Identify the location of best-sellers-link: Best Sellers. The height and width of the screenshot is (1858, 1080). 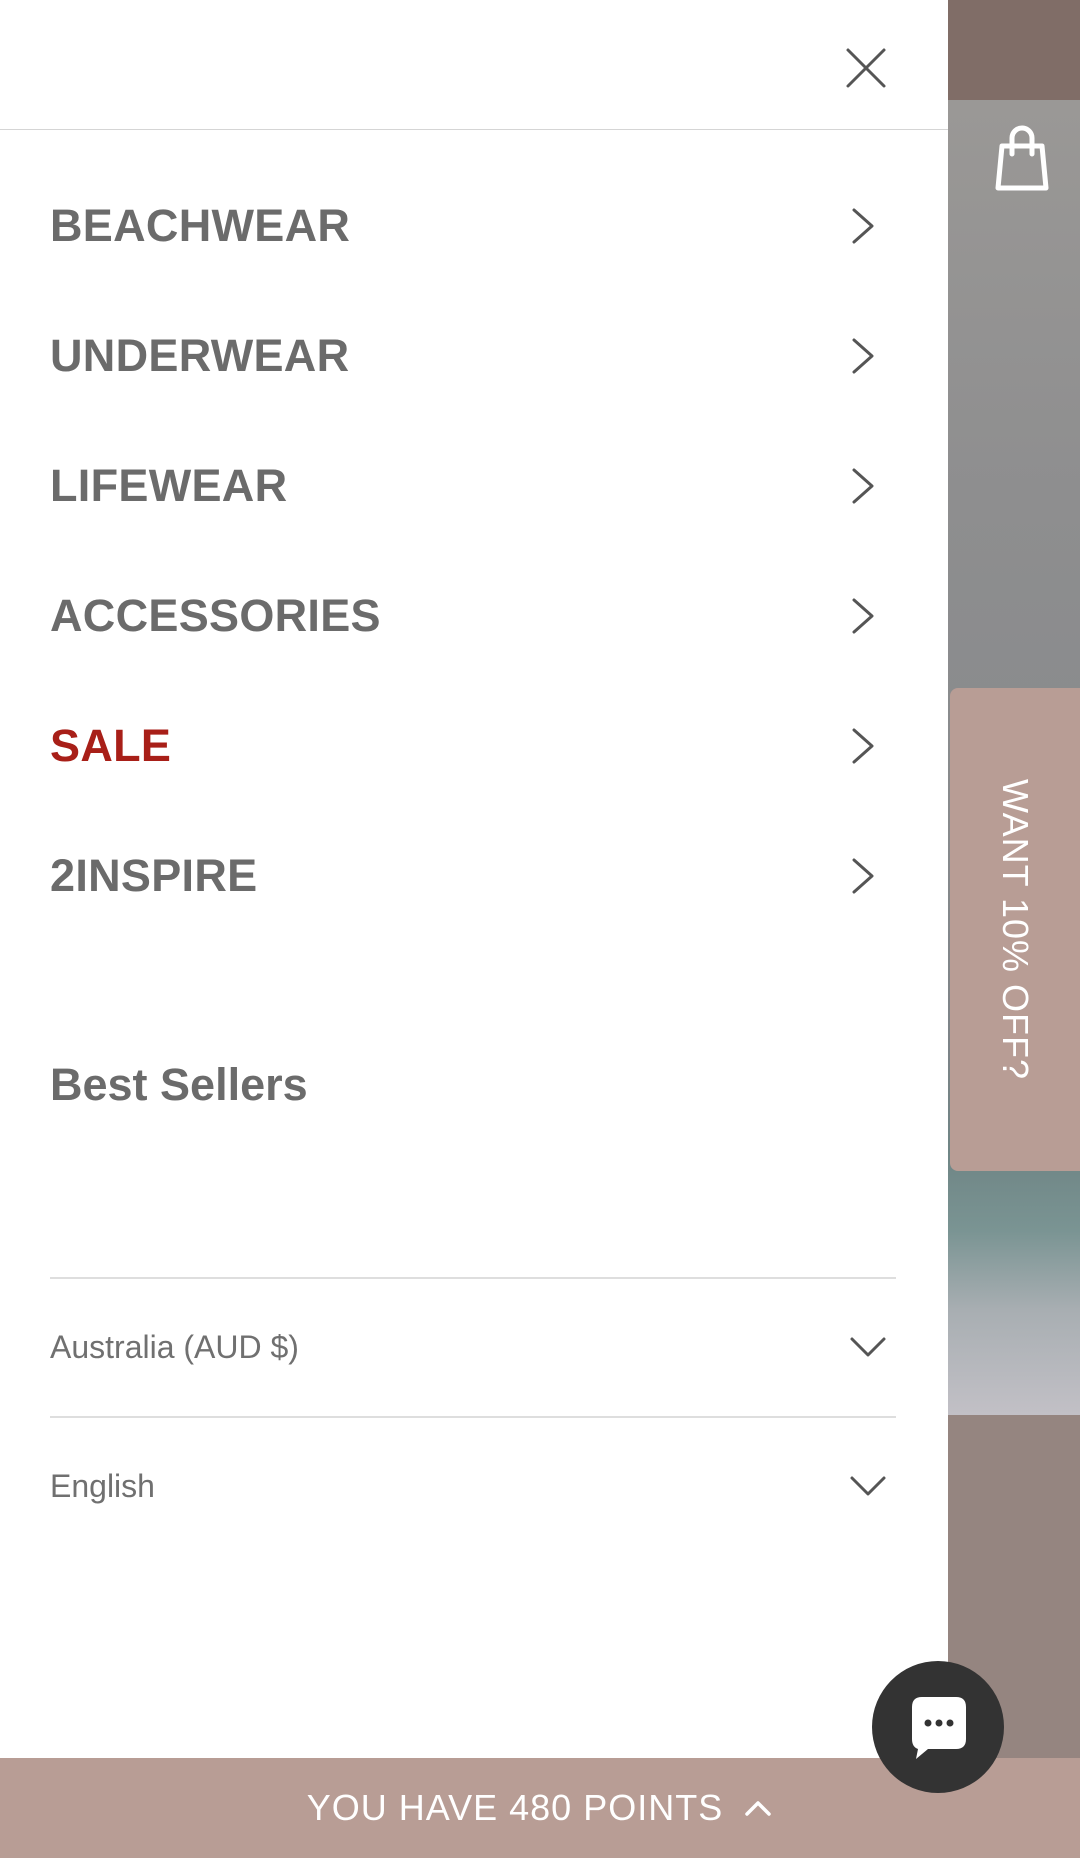
(179, 1085).